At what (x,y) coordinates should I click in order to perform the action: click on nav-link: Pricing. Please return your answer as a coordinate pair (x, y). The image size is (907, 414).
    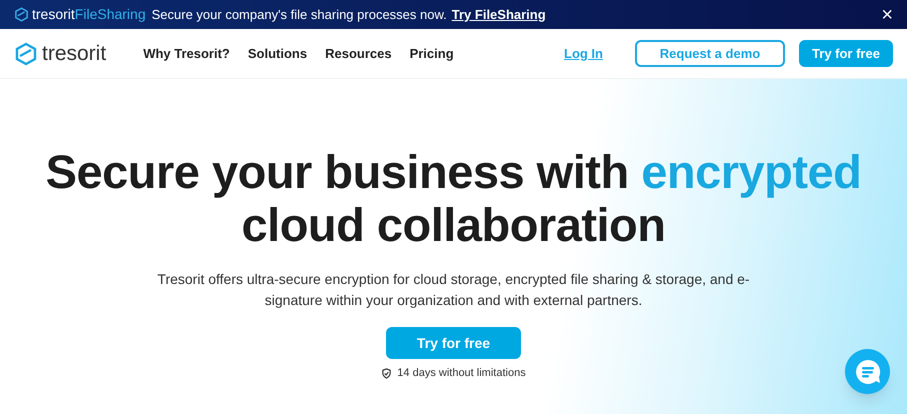
    Looking at the image, I should click on (432, 54).